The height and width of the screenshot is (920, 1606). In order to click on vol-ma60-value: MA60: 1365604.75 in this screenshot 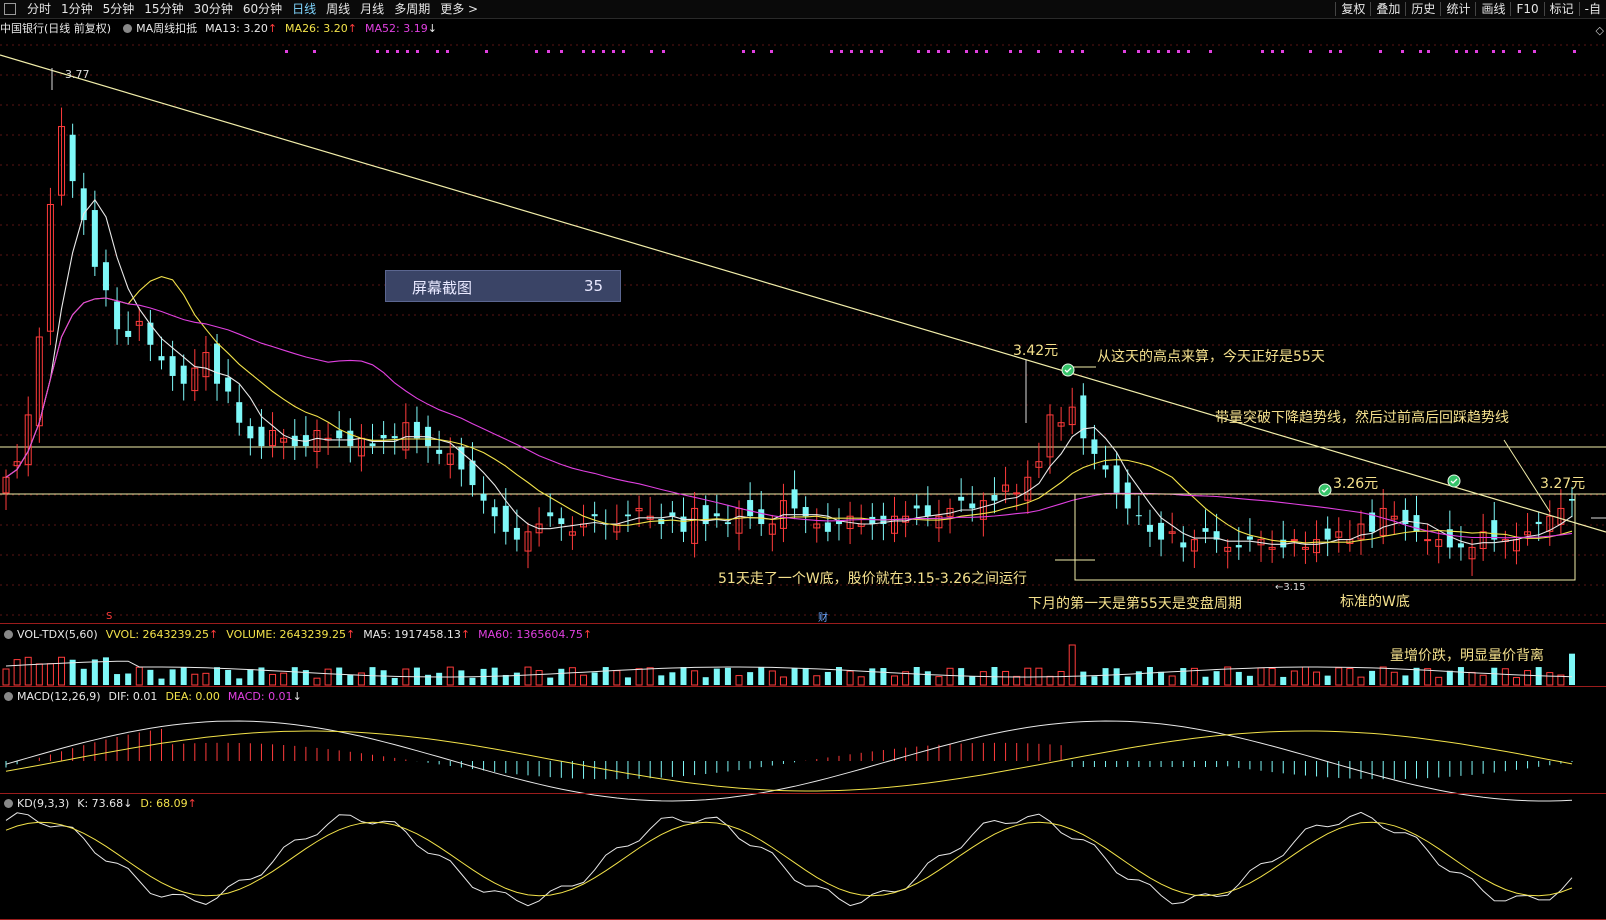, I will do `click(530, 634)`.